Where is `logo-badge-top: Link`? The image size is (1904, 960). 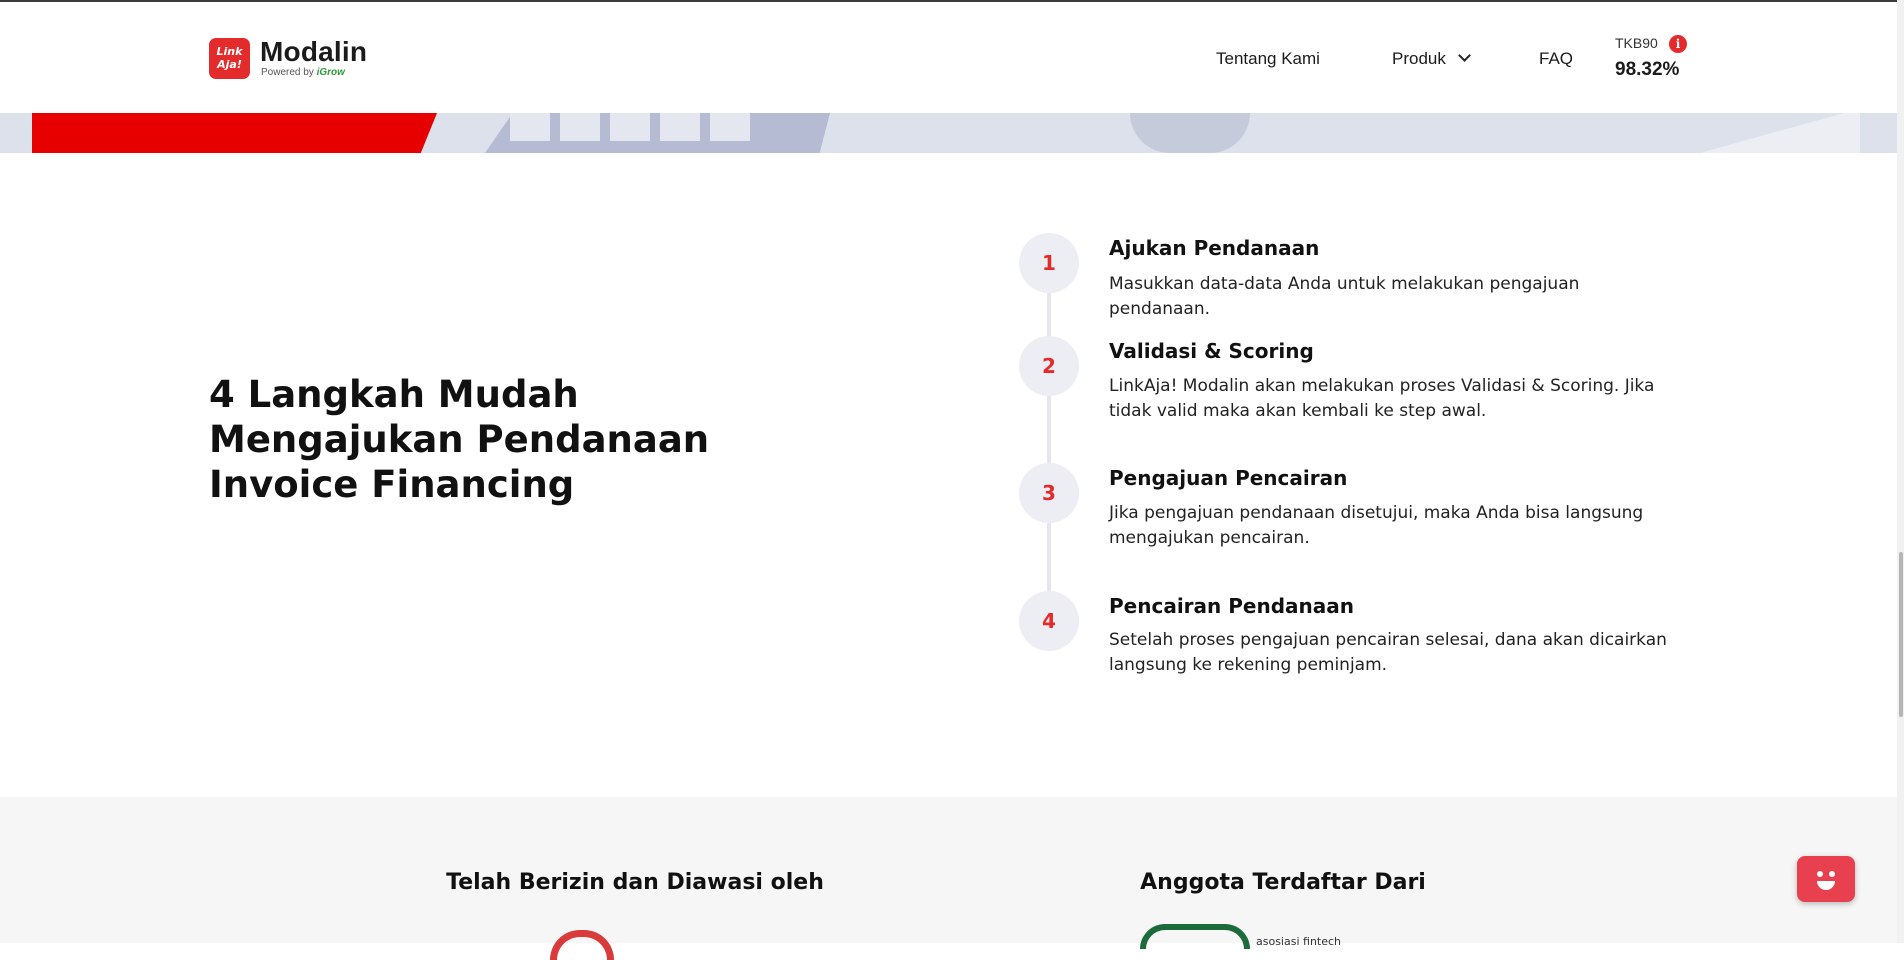 logo-badge-top: Link is located at coordinates (229, 51).